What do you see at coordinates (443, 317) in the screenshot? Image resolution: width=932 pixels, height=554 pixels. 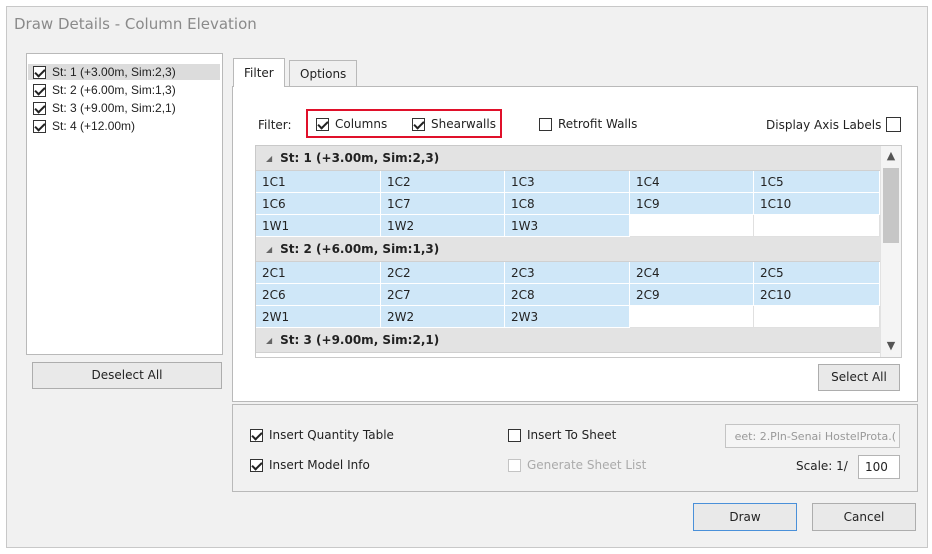 I see `grid-cell: 2W2` at bounding box center [443, 317].